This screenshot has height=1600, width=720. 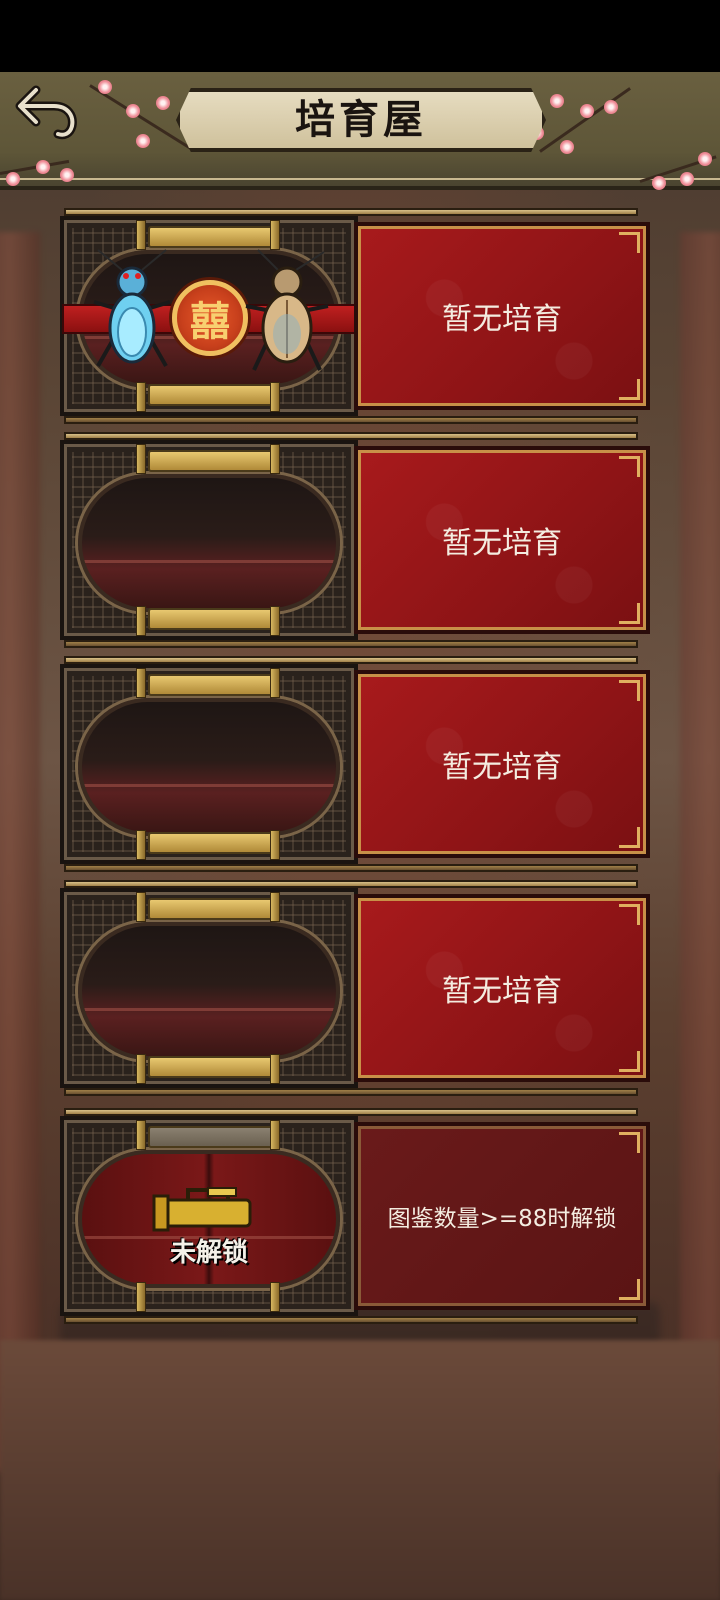 I want to click on breeding-slot-3: 暂无培育, so click(x=359, y=764).